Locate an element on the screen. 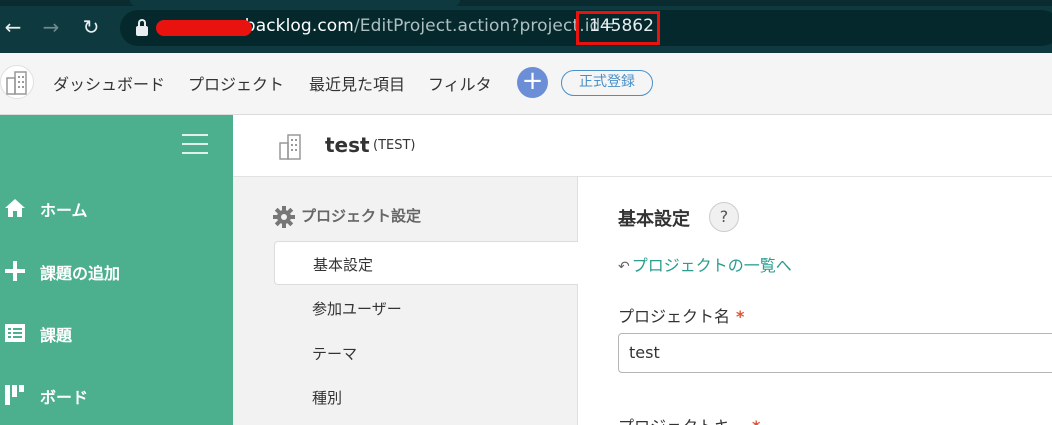  settings-item-label: 種別 is located at coordinates (327, 398).